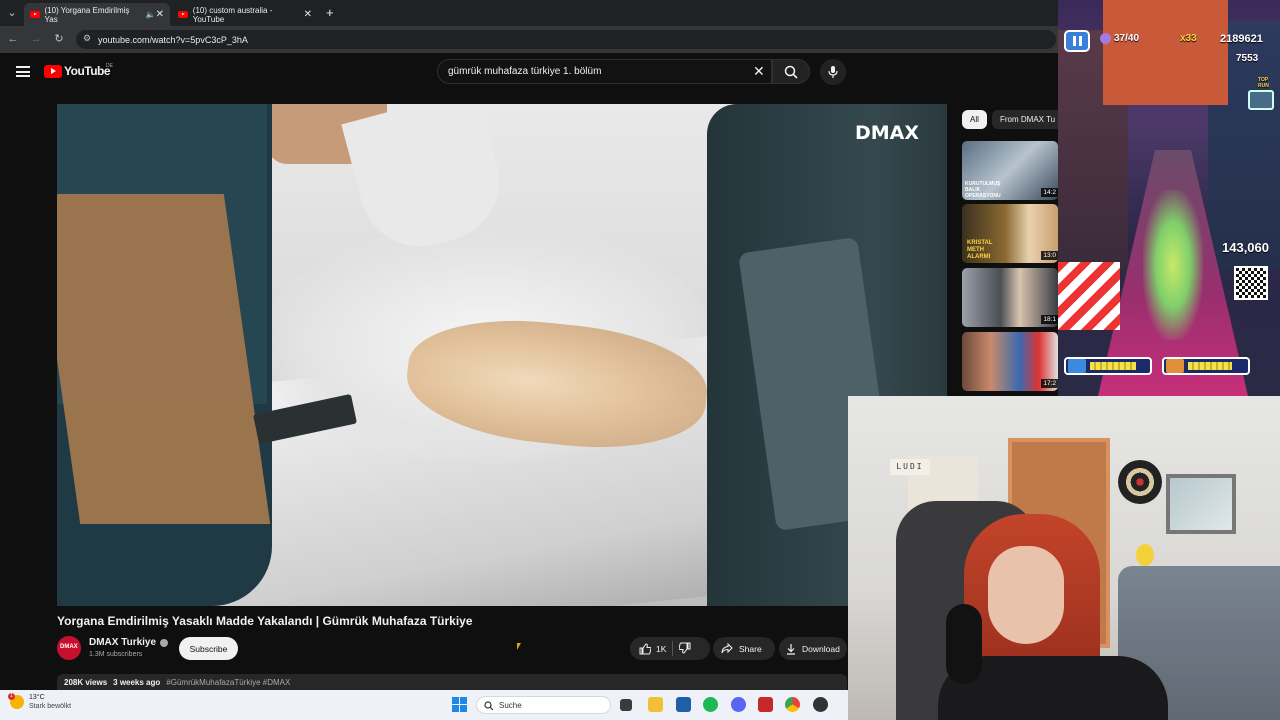  What do you see at coordinates (228, 682) in the screenshot?
I see `hashtags: #GümrükMuhafazaTürkiye #DMAX` at bounding box center [228, 682].